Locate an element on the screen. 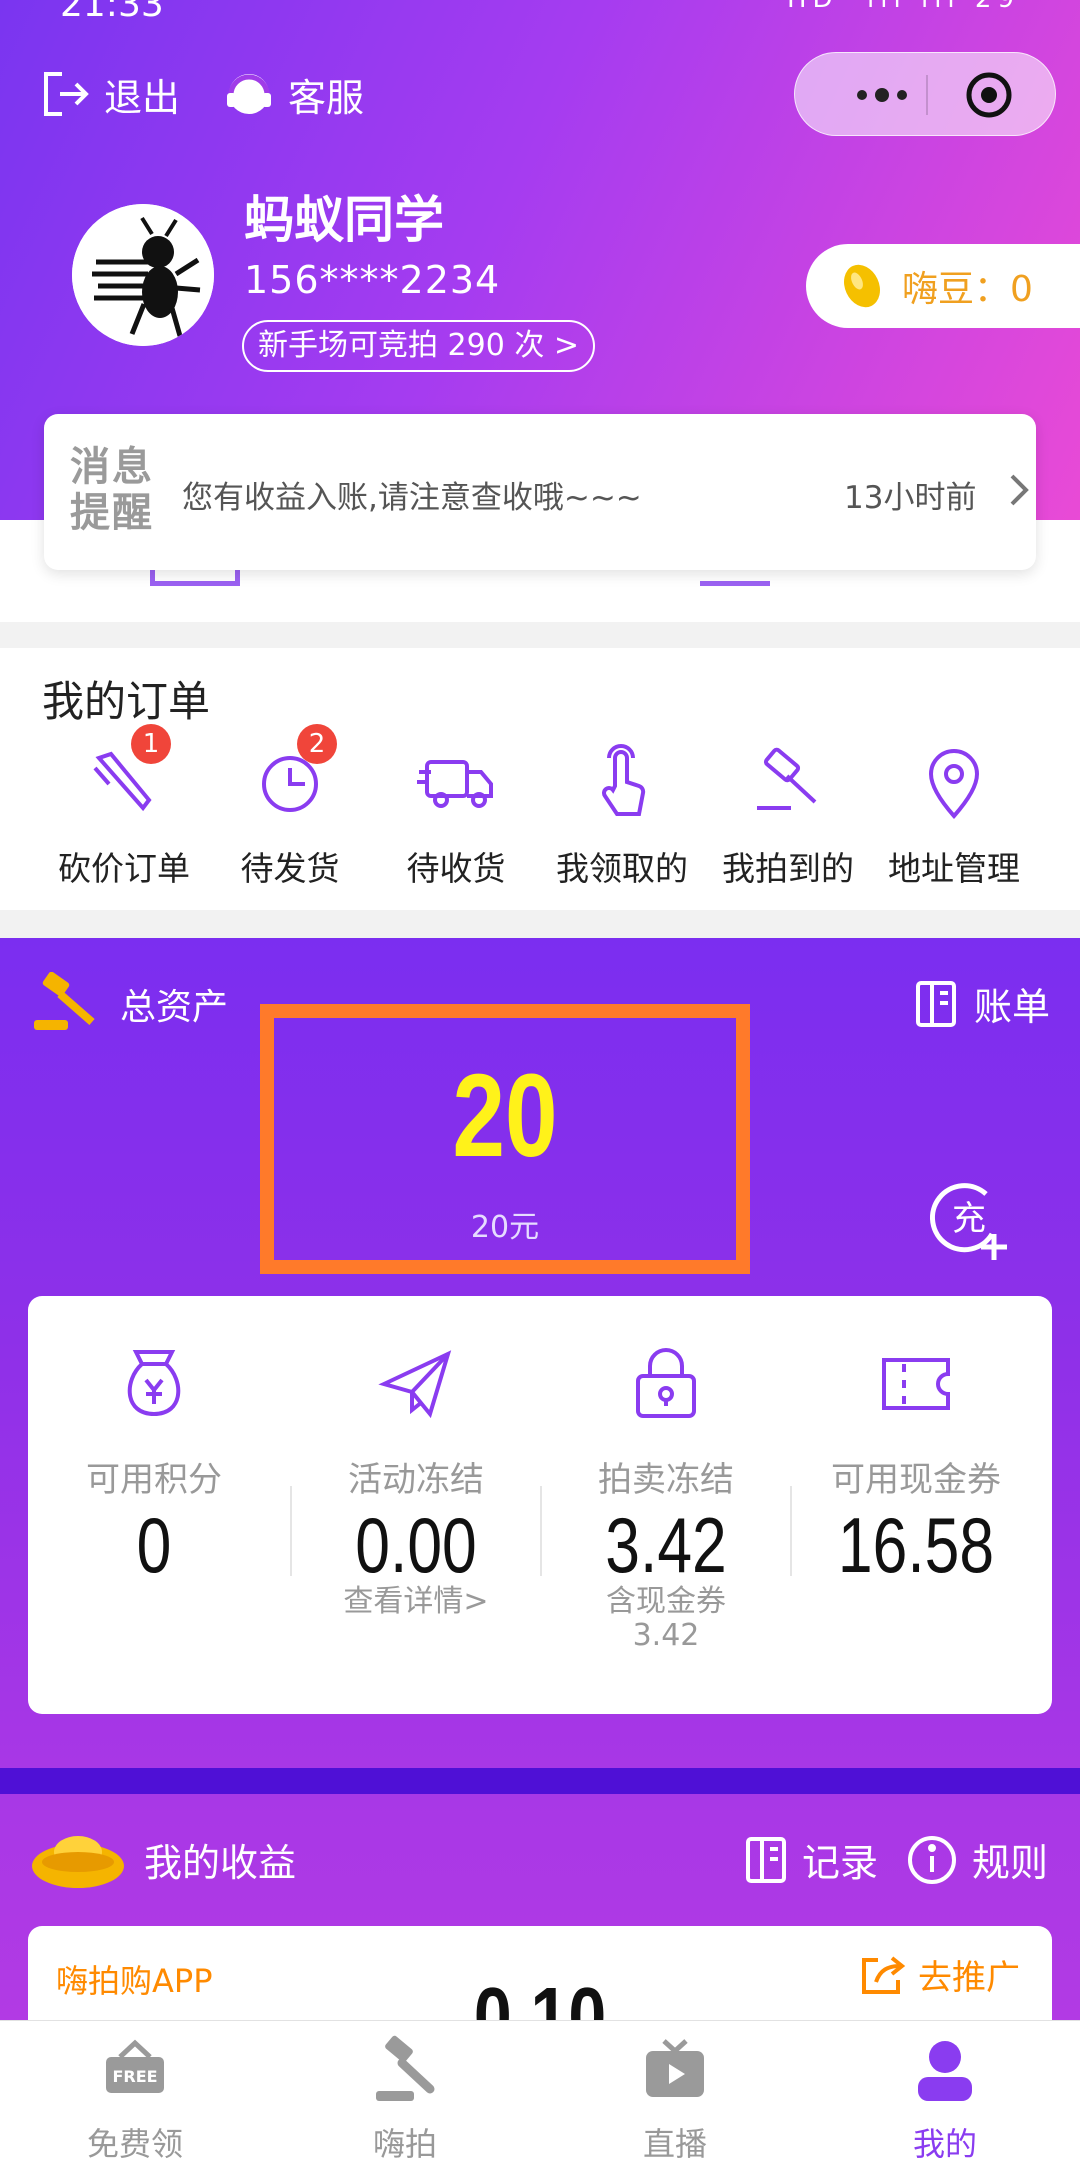 Image resolution: width=1080 pixels, height=2167 pixels. orders-section: 我的订单 1 砍价订单 2 待发货 待收货 我领取的 我拍到的 地址管理 is located at coordinates (540, 779).